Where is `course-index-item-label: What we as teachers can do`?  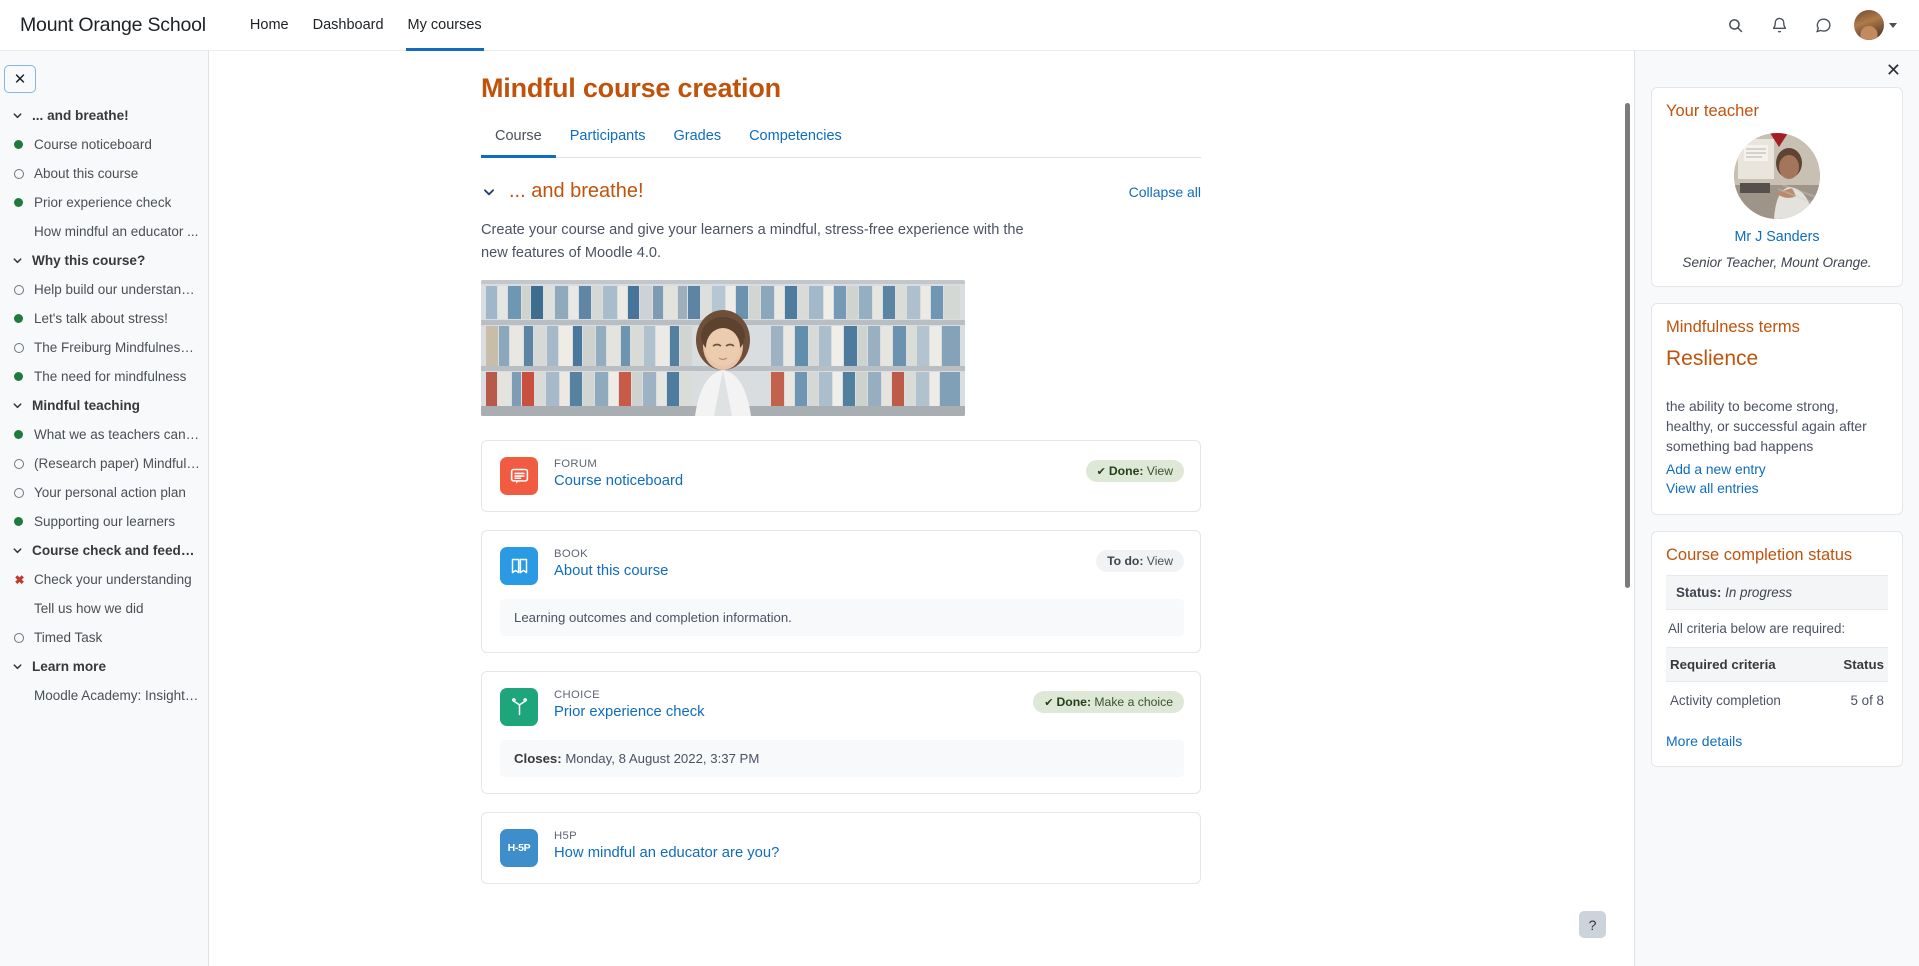 course-index-item-label: What we as teachers can do is located at coordinates (117, 434).